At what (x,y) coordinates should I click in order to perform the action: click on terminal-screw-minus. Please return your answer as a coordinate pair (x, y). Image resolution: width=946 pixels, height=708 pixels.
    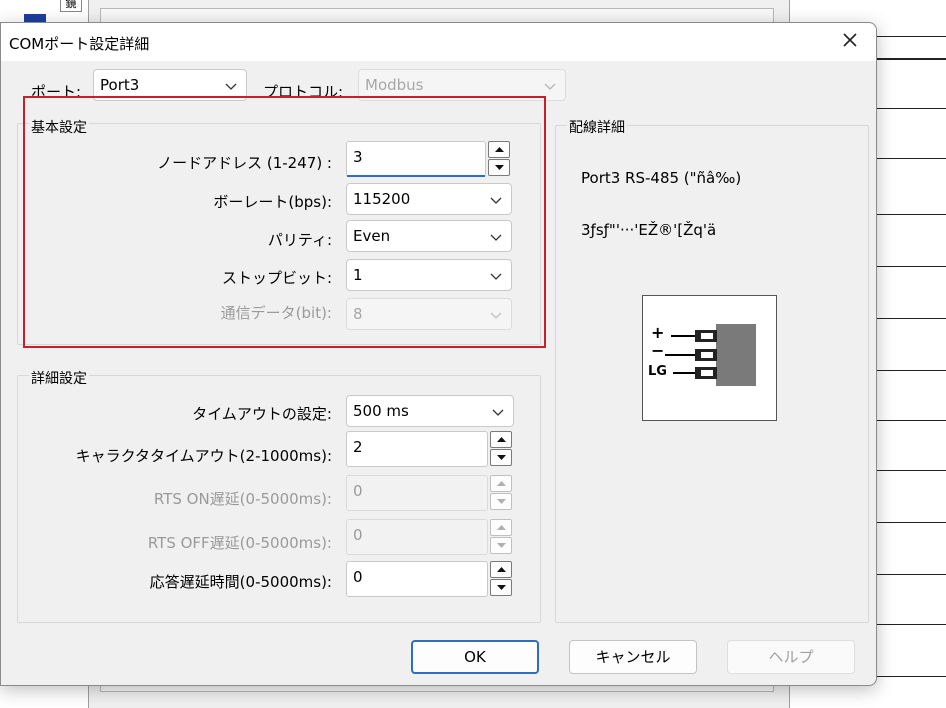
    Looking at the image, I should click on (707, 355).